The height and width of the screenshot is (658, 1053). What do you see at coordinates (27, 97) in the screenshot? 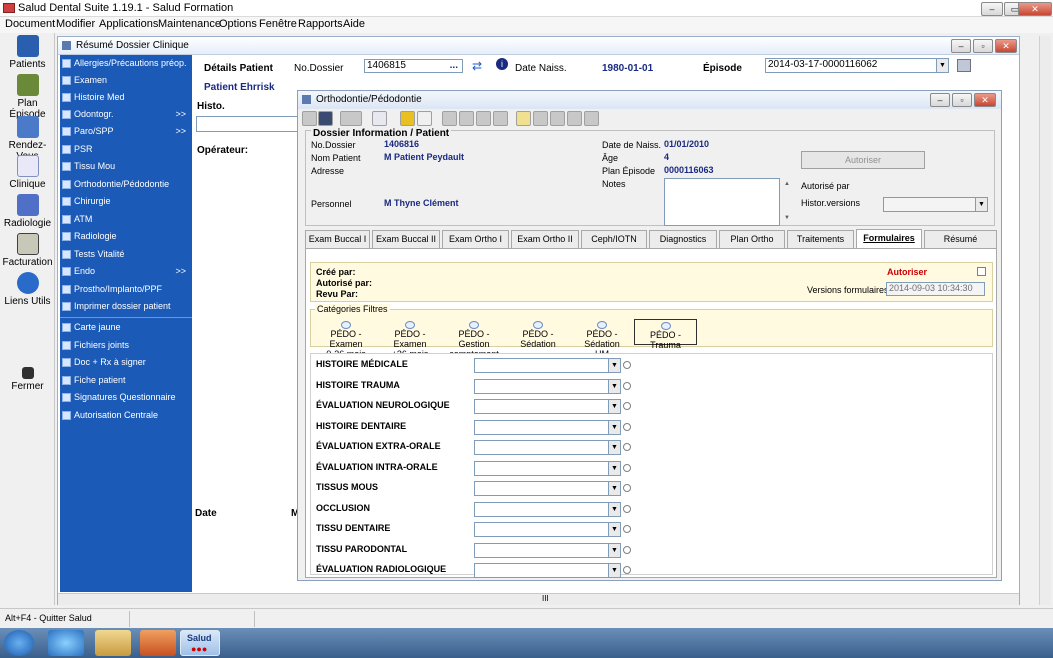
I see `plan-episode-button: Plan Épisode` at bounding box center [27, 97].